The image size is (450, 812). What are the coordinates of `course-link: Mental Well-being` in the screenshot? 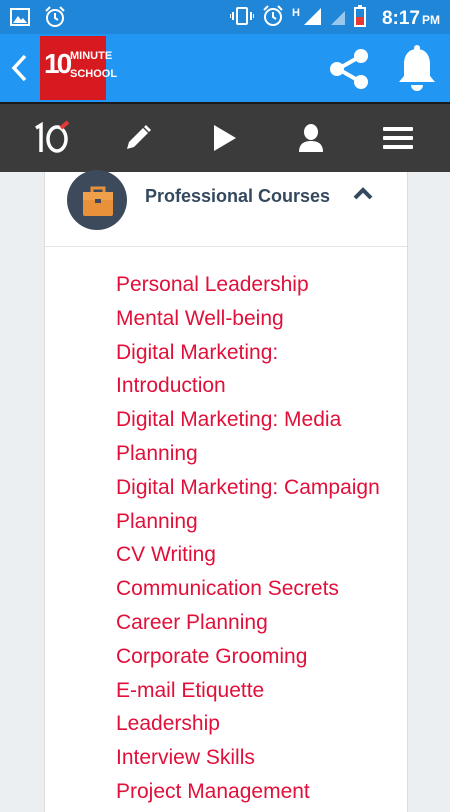 It's located at (261, 319).